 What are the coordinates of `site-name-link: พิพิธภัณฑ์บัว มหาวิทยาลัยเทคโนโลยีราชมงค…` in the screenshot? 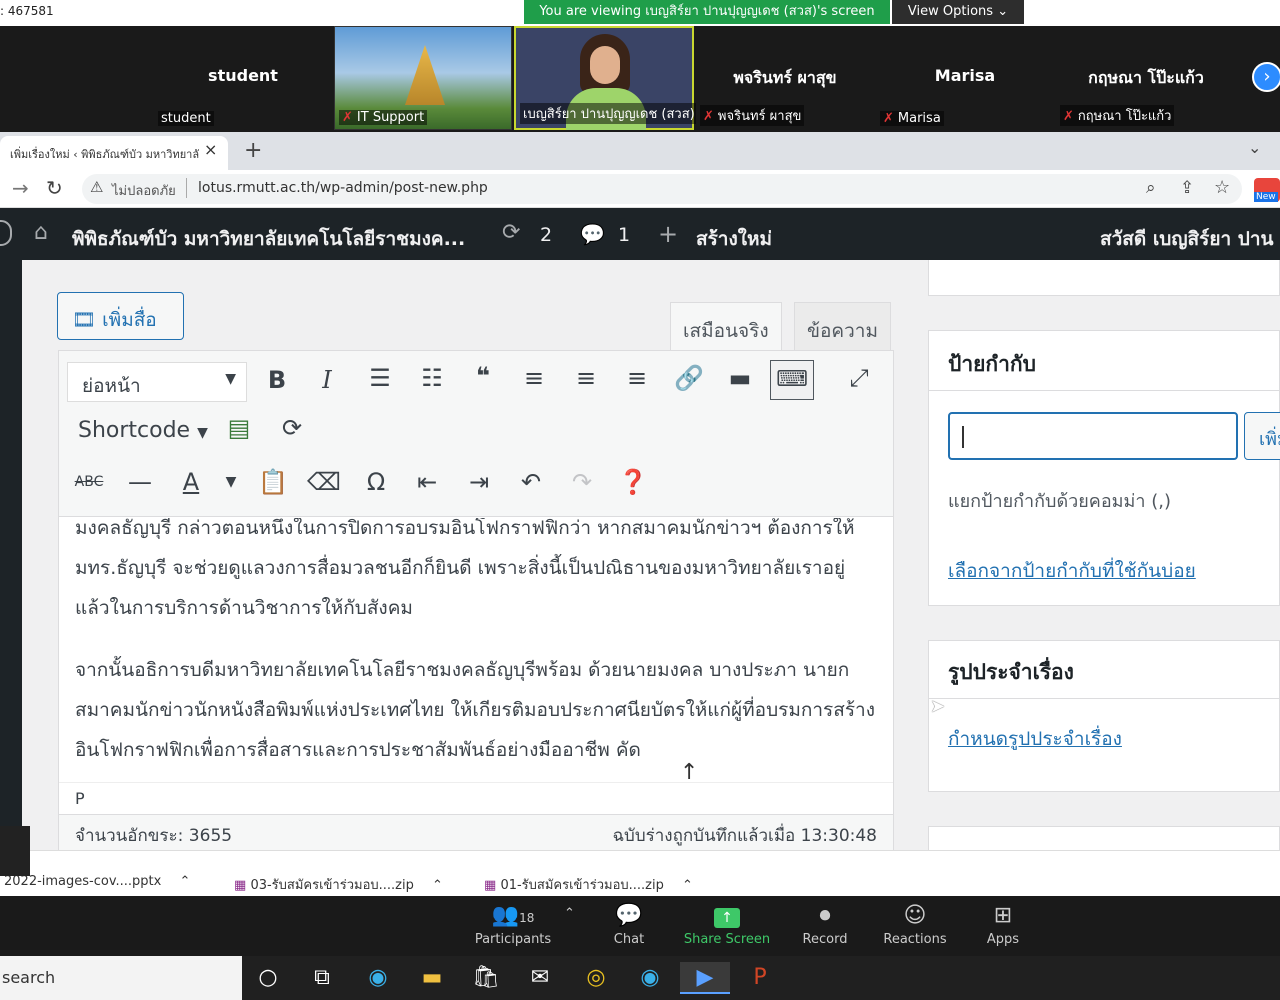 It's located at (268, 239).